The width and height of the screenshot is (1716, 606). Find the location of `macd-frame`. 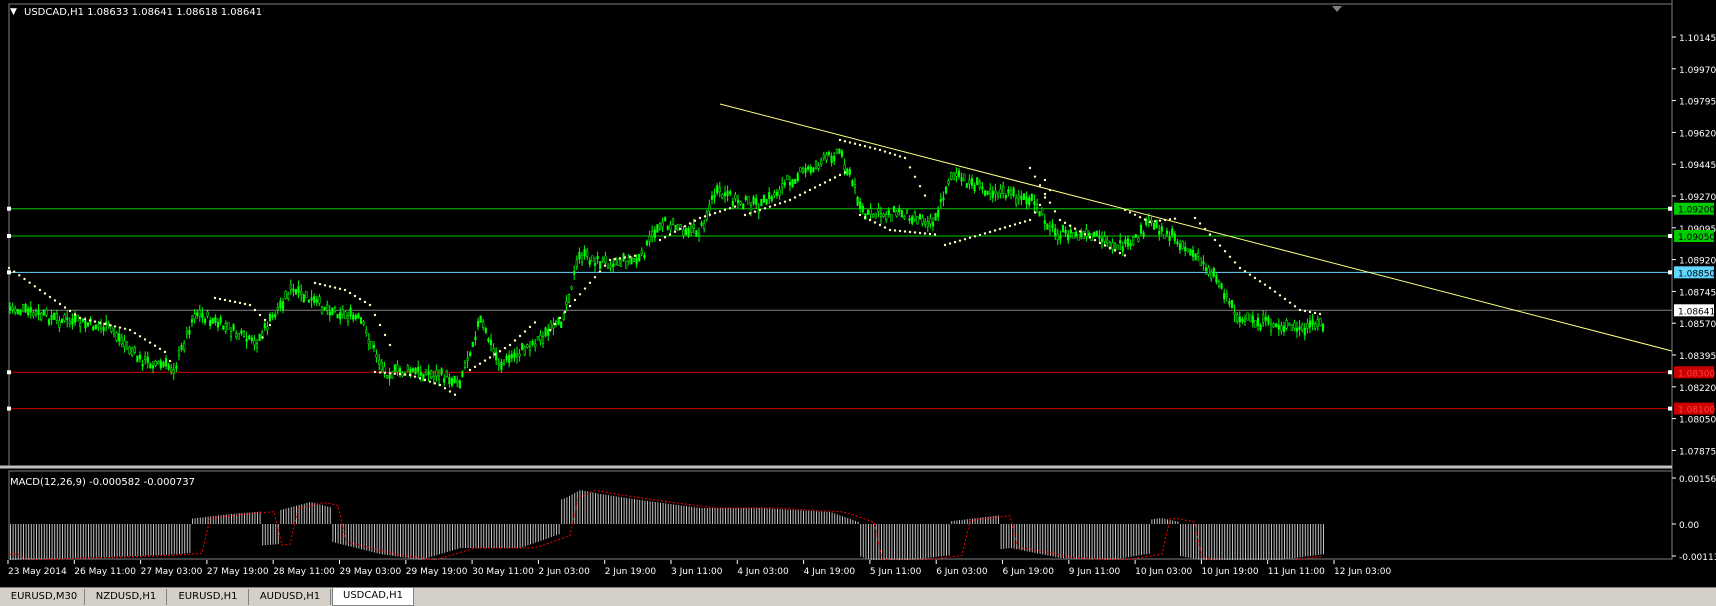

macd-frame is located at coordinates (840, 515).